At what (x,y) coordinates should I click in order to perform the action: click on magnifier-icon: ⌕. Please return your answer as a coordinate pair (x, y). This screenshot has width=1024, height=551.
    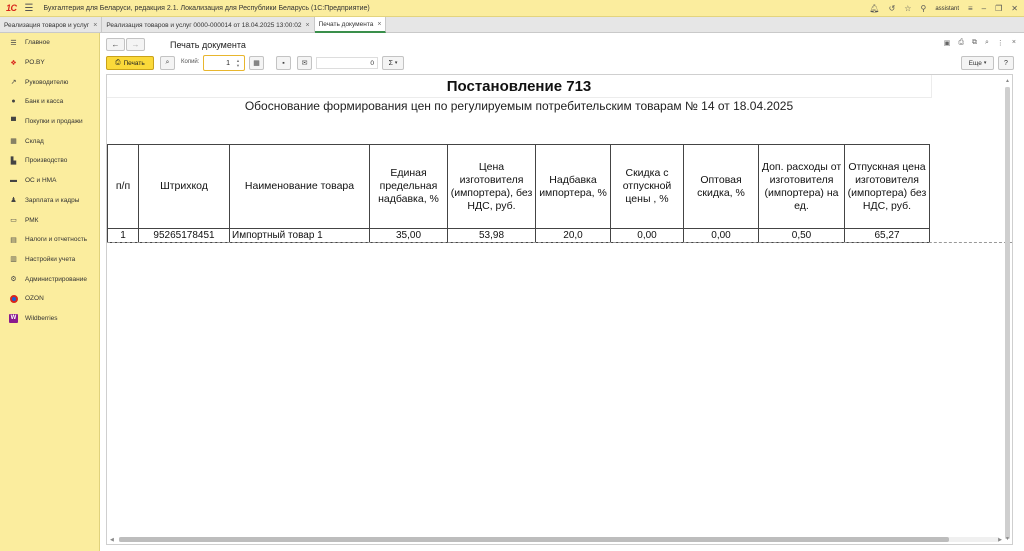
    Looking at the image, I should click on (167, 62).